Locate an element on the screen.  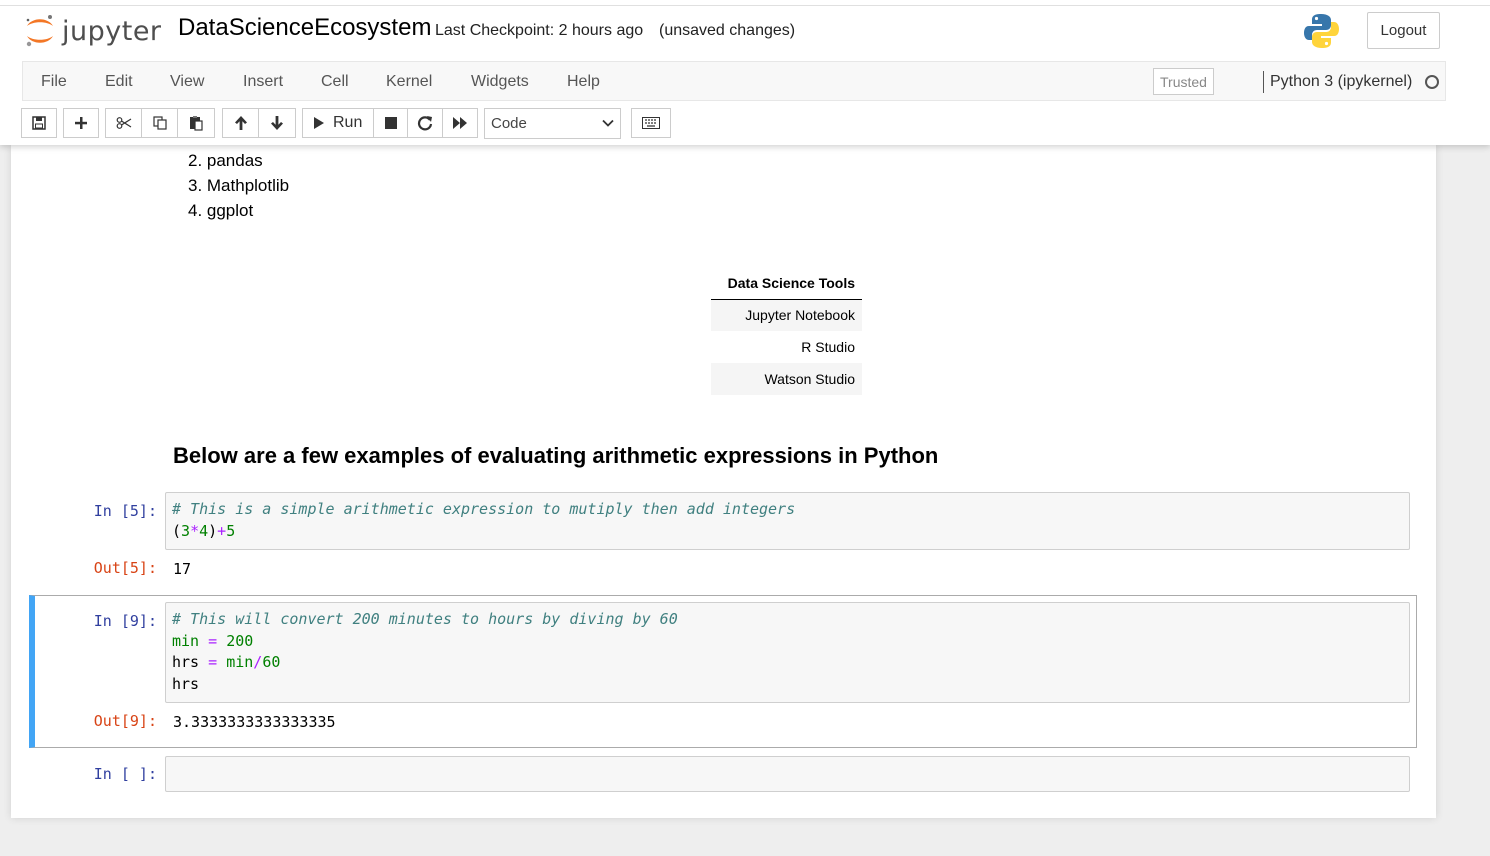
code-token: 200 is located at coordinates (240, 640).